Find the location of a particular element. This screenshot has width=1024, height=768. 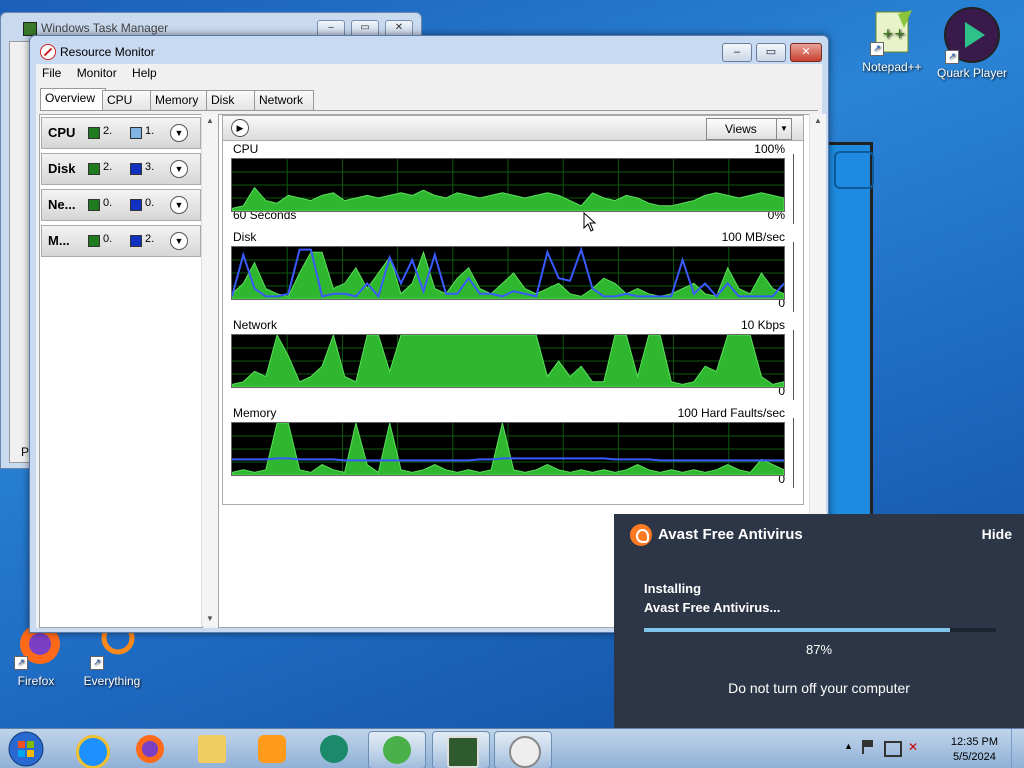

summary-cpu-value2: 1. is located at coordinates (150, 131).